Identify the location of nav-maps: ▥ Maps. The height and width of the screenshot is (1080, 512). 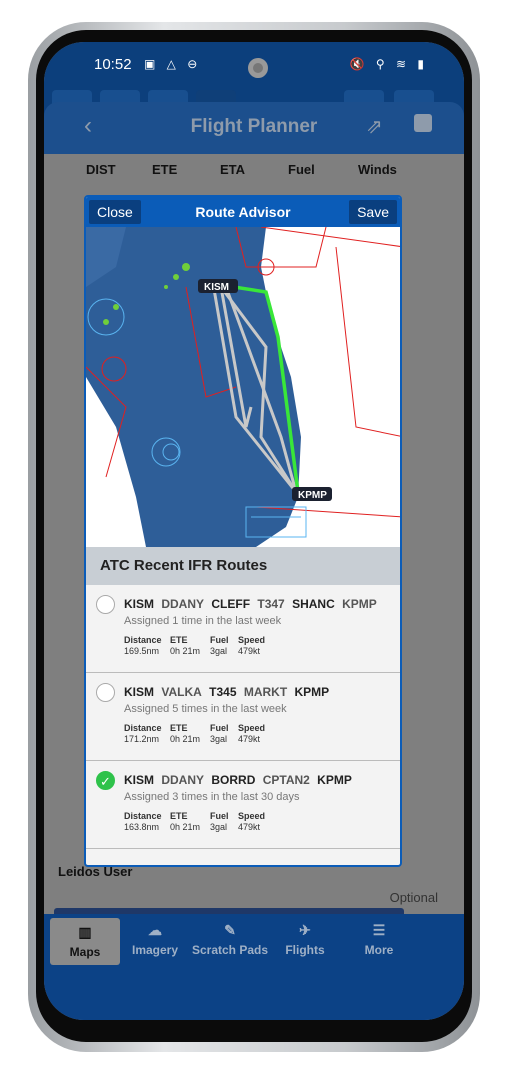
(85, 941).